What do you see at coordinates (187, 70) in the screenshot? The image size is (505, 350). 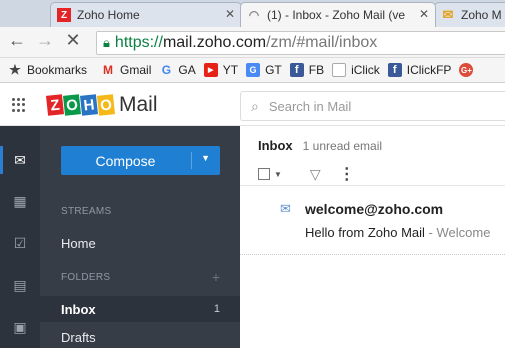 I see `bookmark-label: GA` at bounding box center [187, 70].